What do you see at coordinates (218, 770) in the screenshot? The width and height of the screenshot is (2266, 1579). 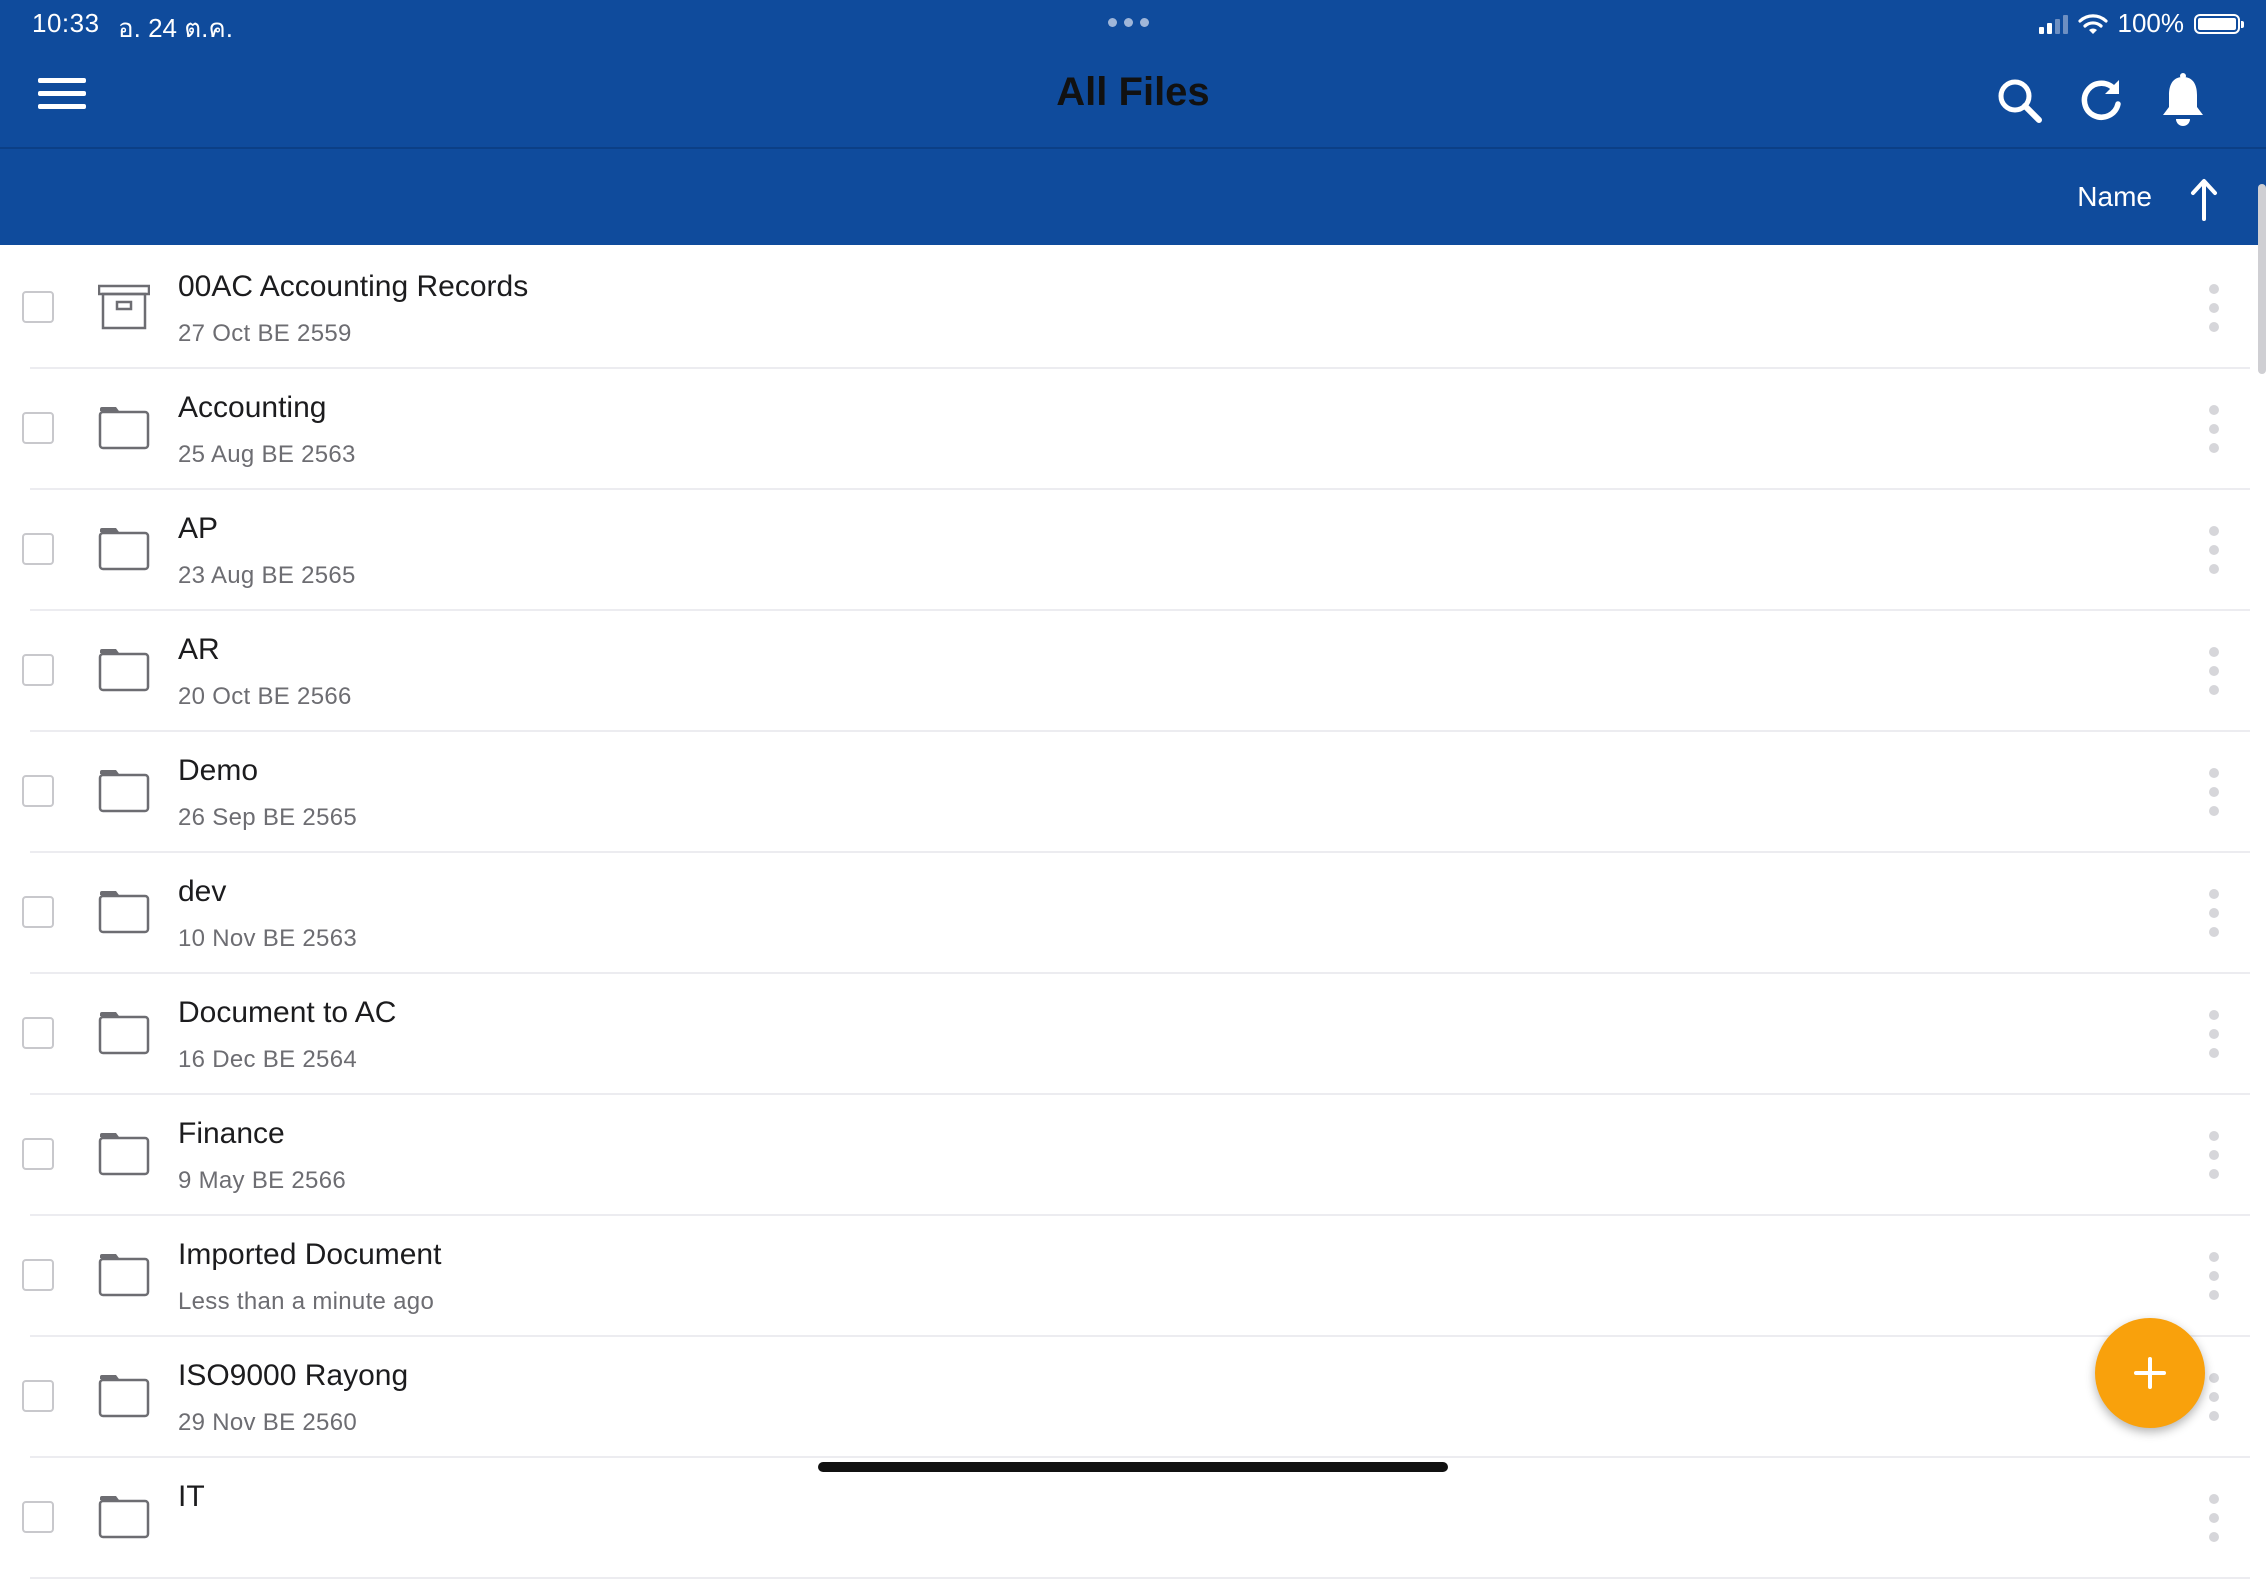 I see `file-name: Demo` at bounding box center [218, 770].